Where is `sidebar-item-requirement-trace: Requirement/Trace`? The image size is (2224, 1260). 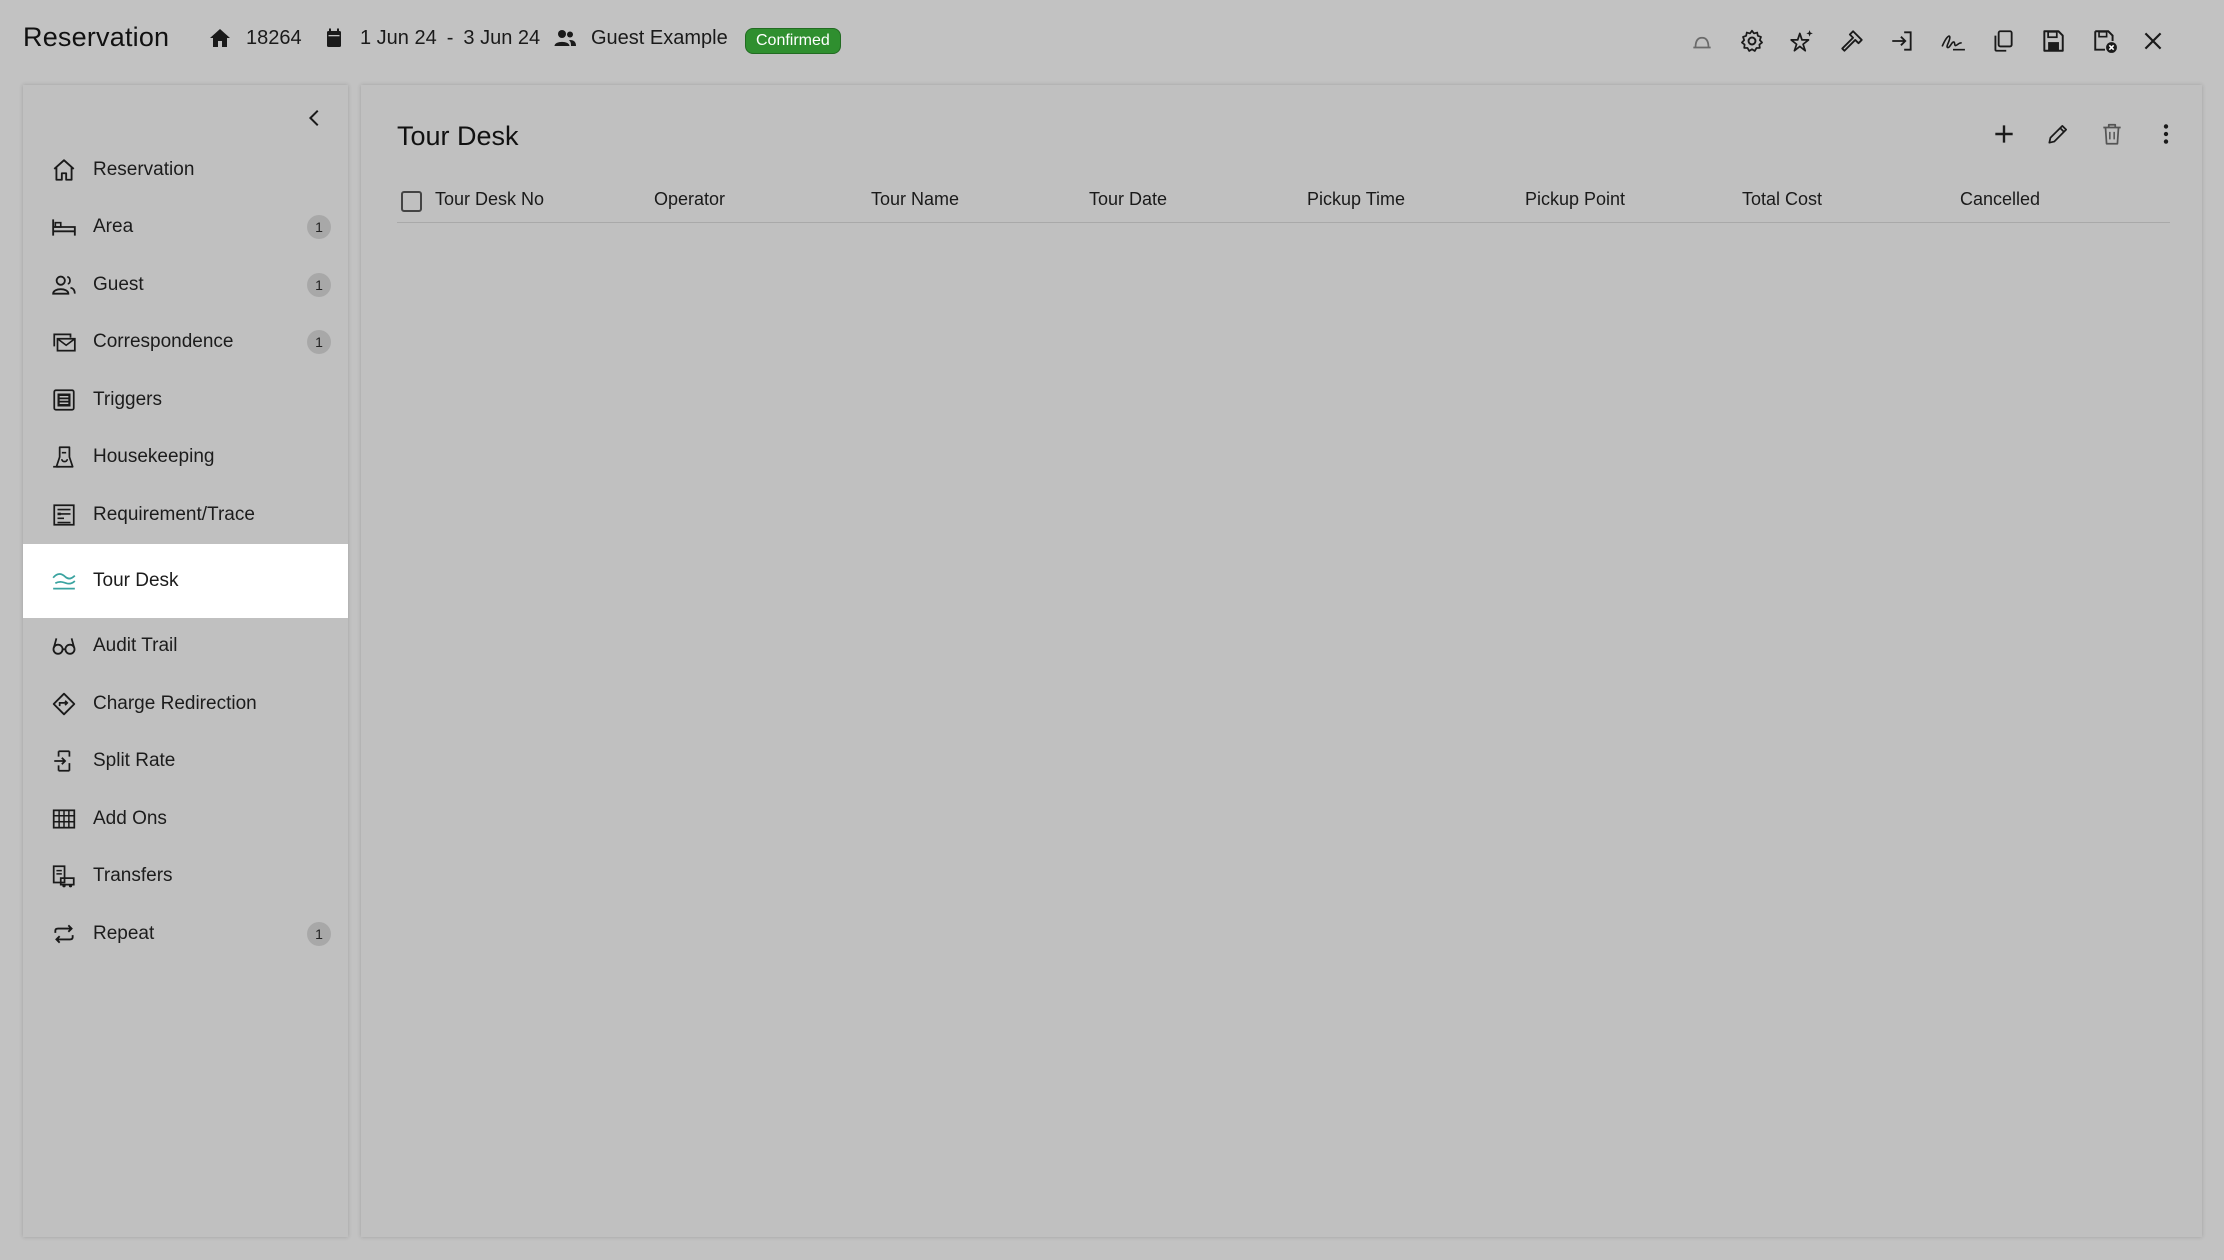
sidebar-item-requirement-trace: Requirement/Trace is located at coordinates (185, 515).